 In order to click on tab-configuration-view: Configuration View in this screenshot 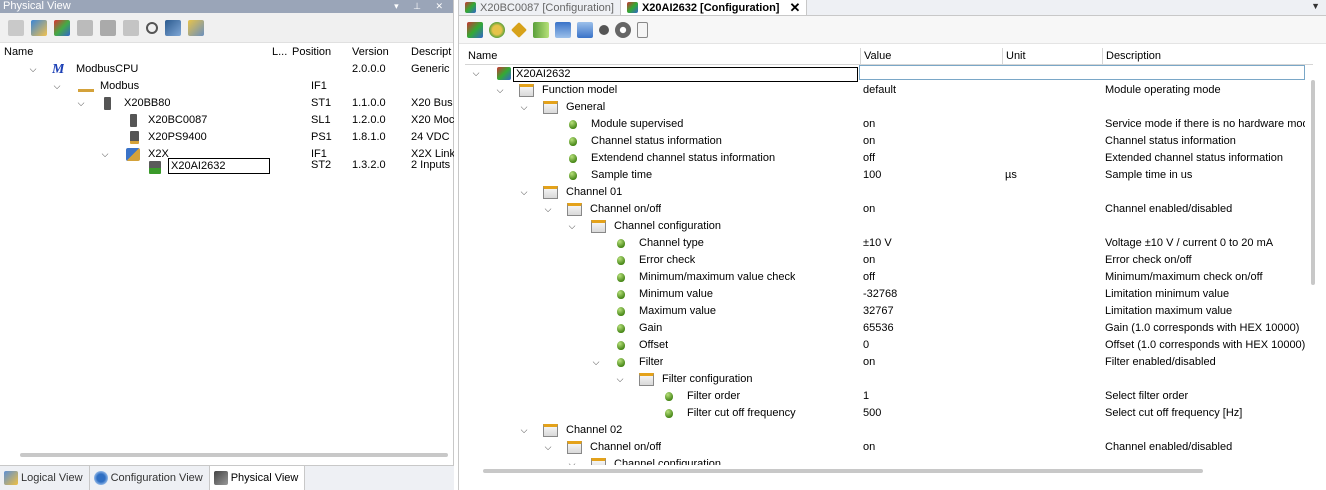, I will do `click(150, 478)`.